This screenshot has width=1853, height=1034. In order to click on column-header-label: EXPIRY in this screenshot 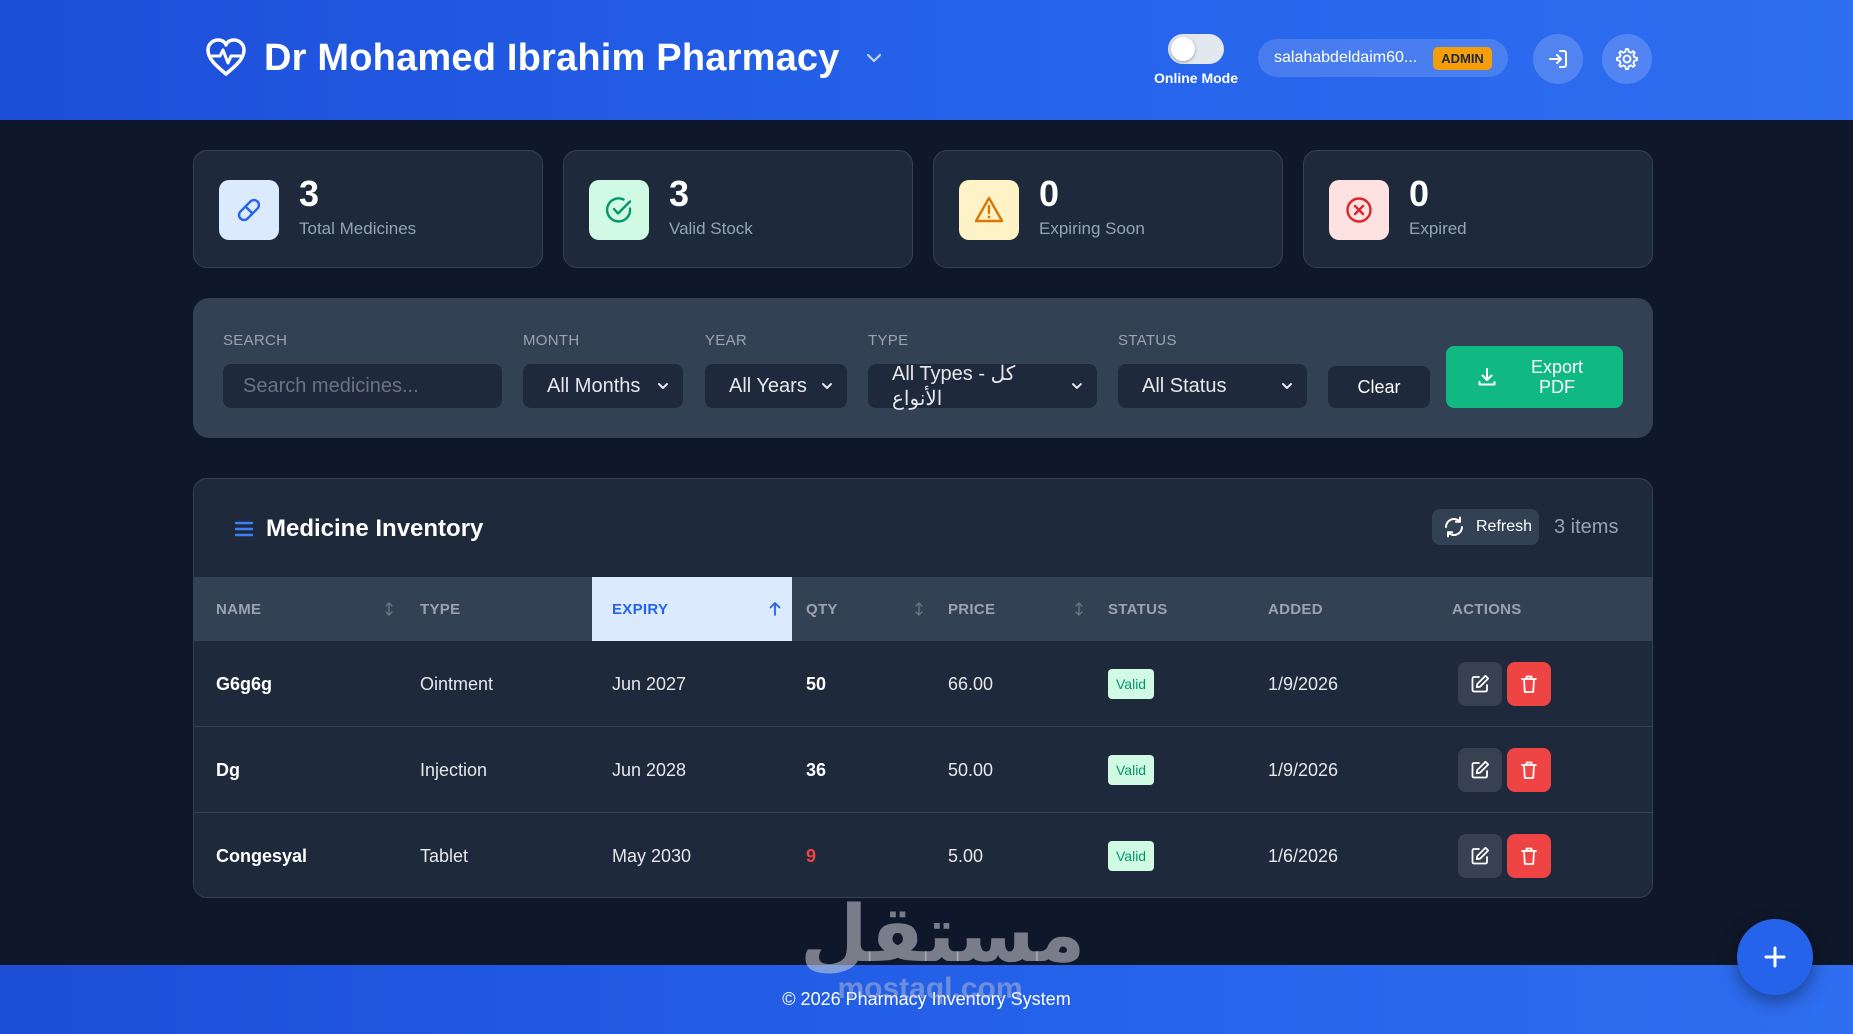, I will do `click(640, 609)`.